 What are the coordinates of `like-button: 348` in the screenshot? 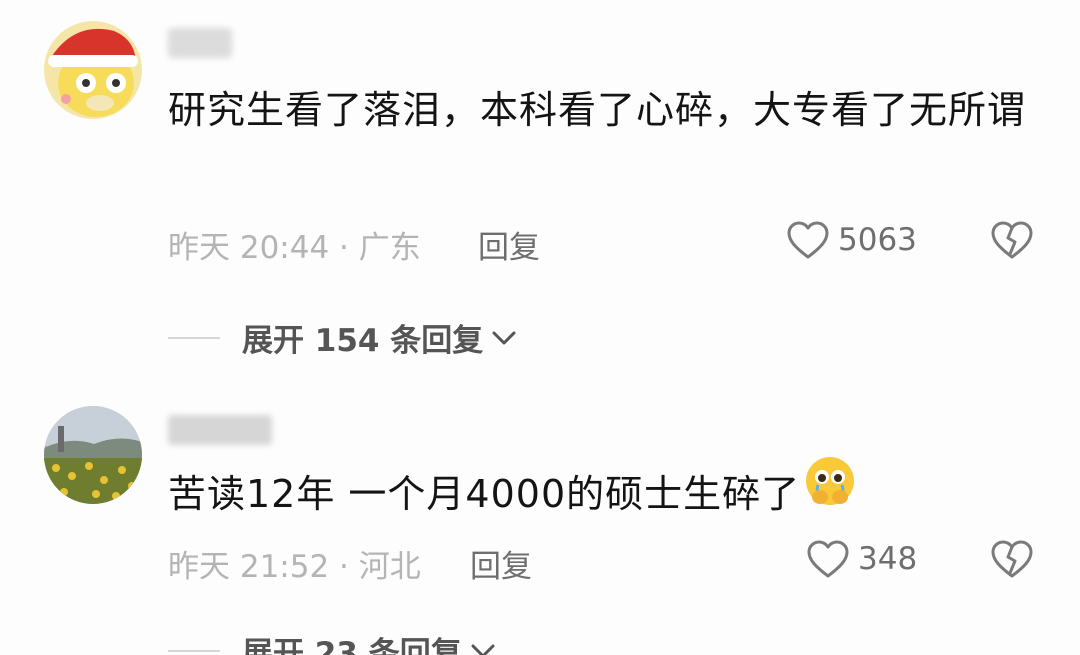 It's located at (861, 559).